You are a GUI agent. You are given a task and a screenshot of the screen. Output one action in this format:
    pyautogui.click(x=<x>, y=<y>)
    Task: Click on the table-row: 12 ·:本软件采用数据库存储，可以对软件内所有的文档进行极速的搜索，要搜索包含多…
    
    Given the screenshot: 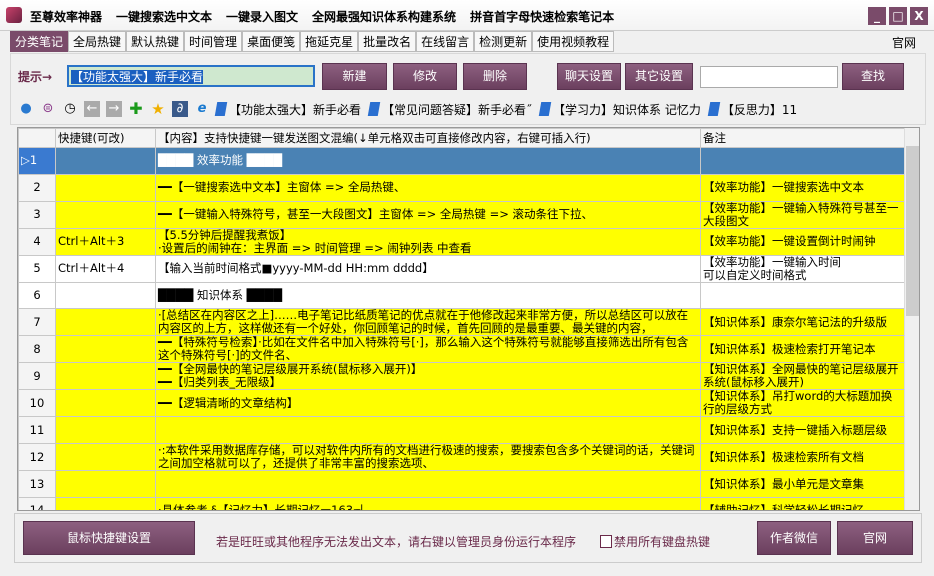 What is the action you would take?
    pyautogui.click(x=461, y=457)
    